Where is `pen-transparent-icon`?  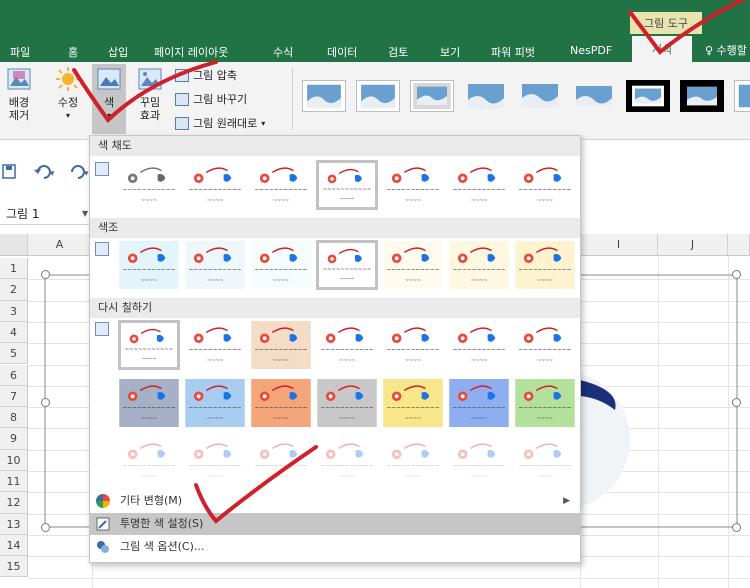
pen-transparent-icon is located at coordinates (103, 524).